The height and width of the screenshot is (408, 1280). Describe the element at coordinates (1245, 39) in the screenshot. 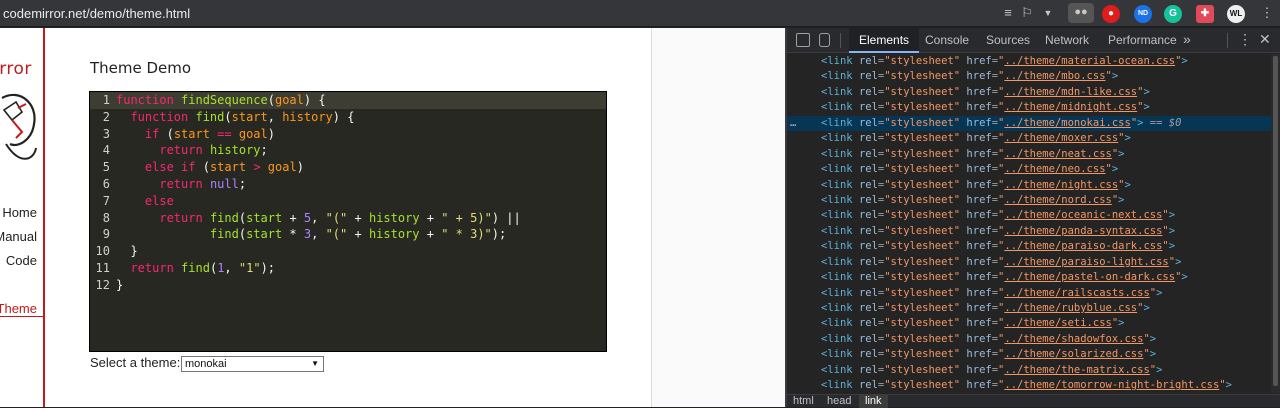

I see `kebab-menu-icon: ⋮` at that location.